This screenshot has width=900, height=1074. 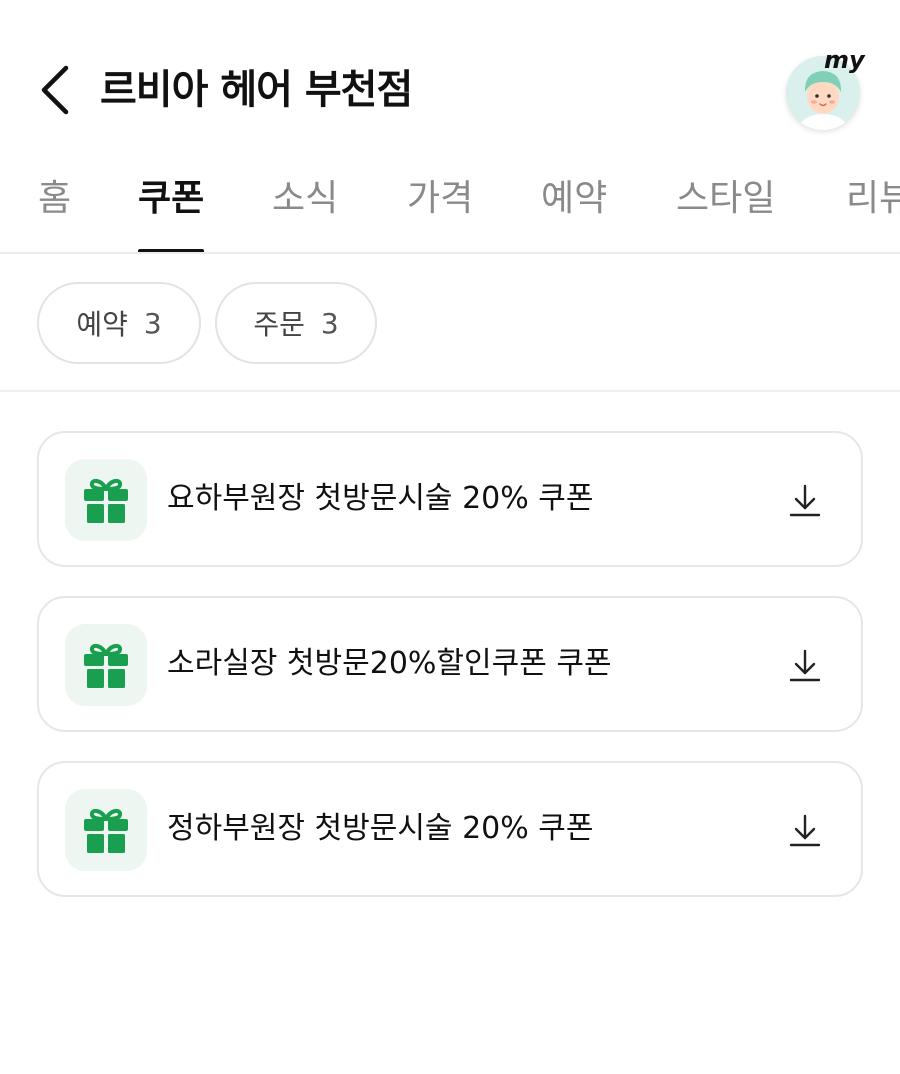 I want to click on coupon-card: 요하부원장 첫방문시술 20% 쿠폰, so click(x=450, y=499).